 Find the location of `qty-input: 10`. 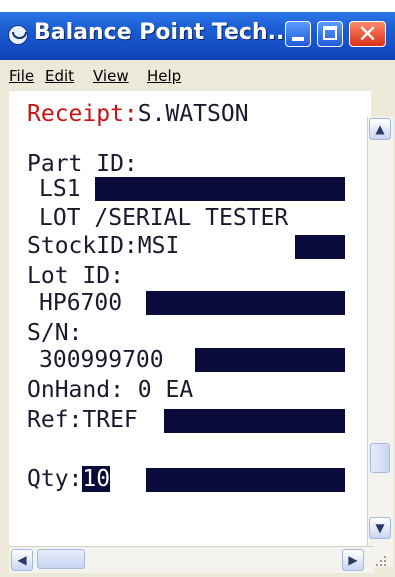

qty-input: 10 is located at coordinates (96, 479).